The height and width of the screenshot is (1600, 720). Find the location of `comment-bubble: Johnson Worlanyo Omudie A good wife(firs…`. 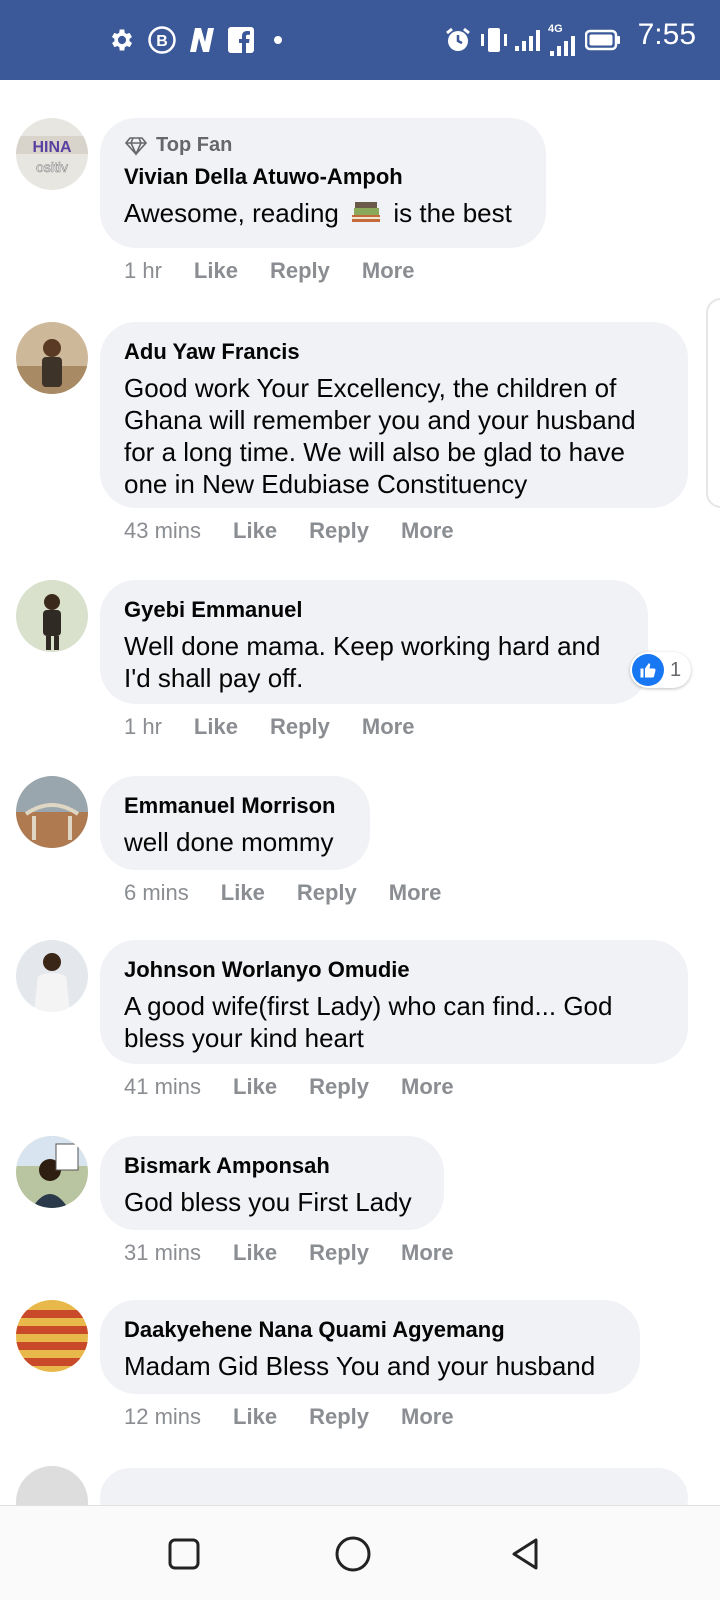

comment-bubble: Johnson Worlanyo Omudie A good wife(firs… is located at coordinates (394, 1002).